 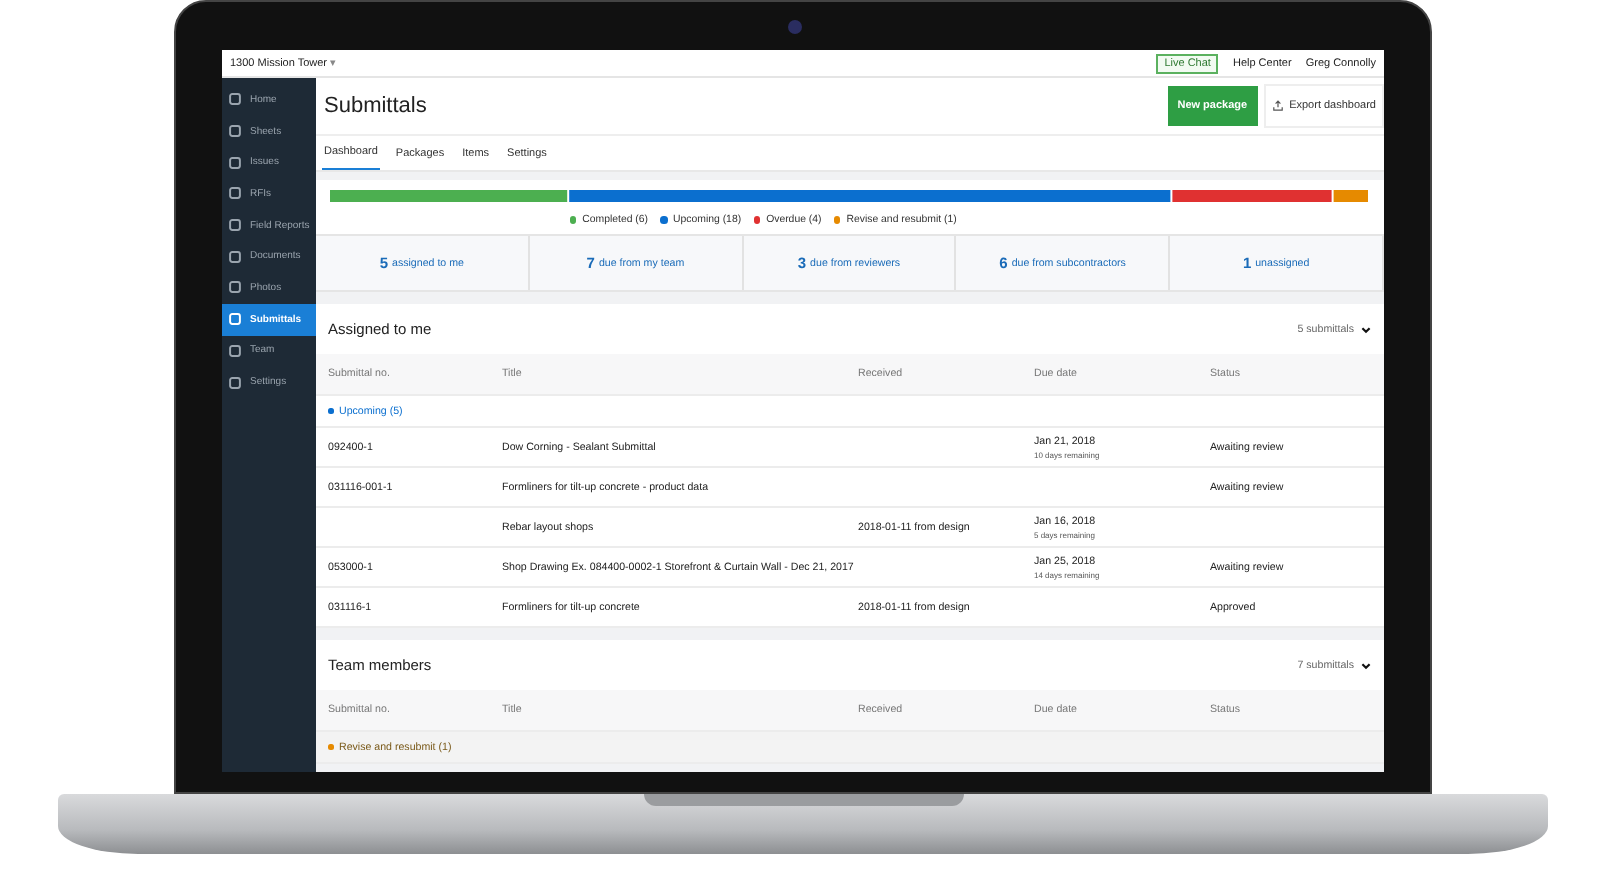 I want to click on camera-icon, so click(x=795, y=27).